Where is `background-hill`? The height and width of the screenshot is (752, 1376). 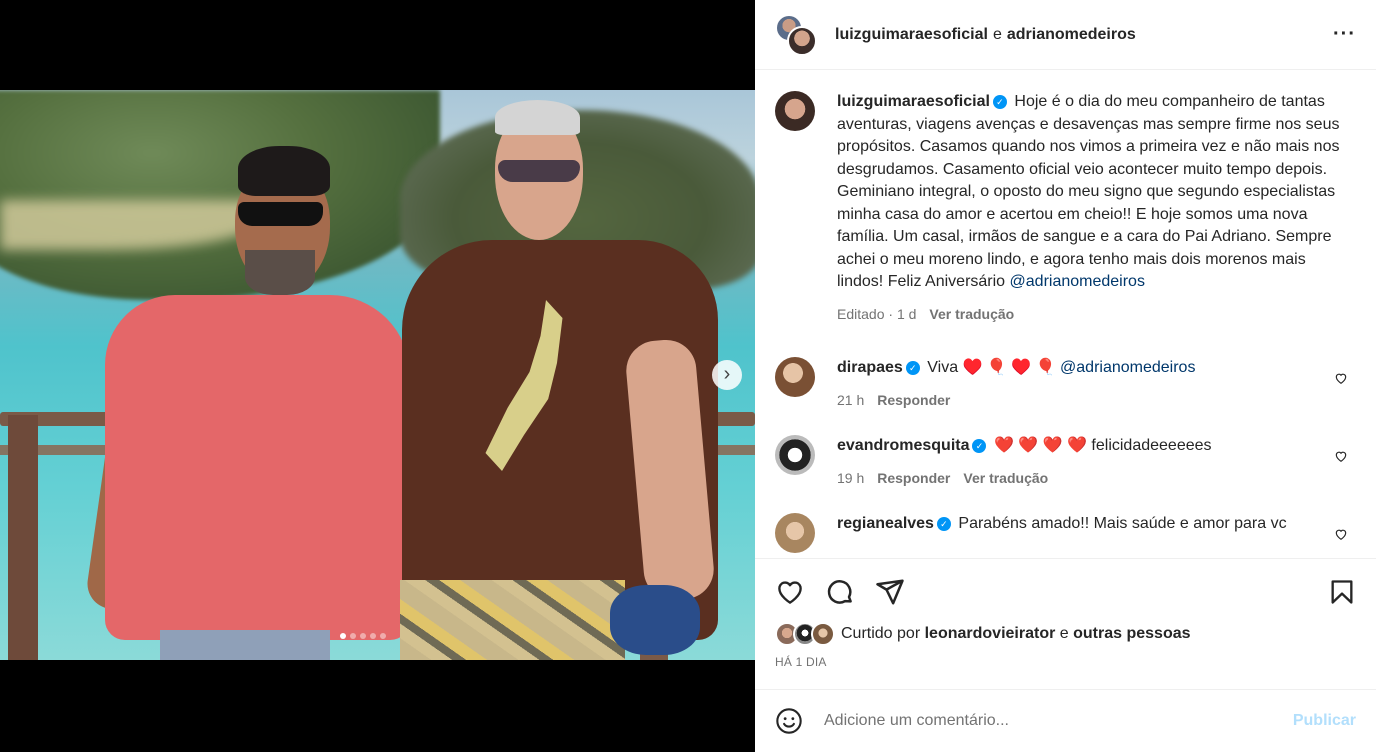
background-hill is located at coordinates (220, 195).